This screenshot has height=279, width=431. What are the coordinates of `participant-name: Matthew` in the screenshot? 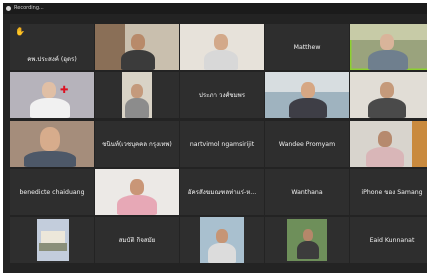 It's located at (307, 47).